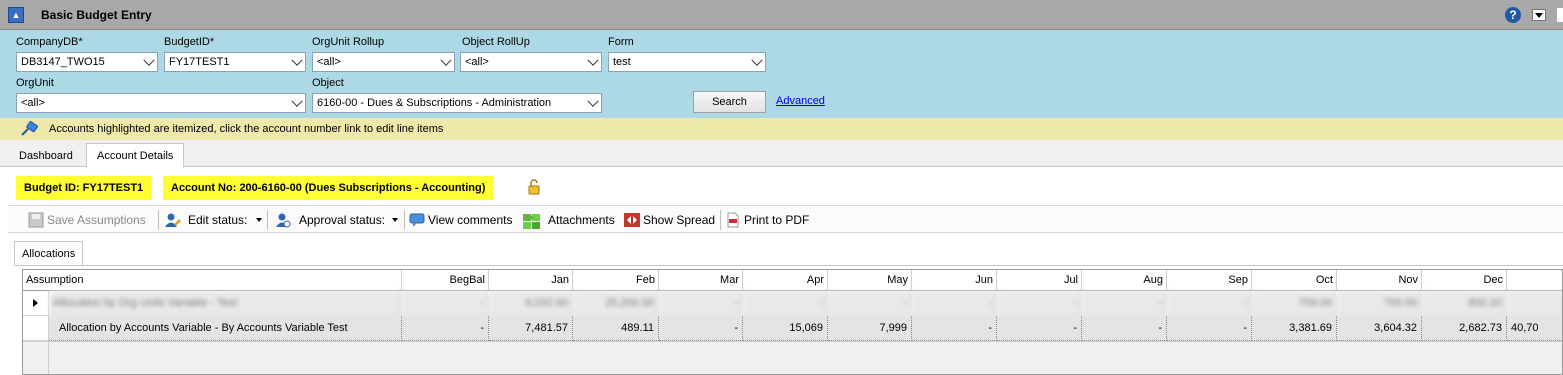 The width and height of the screenshot is (1563, 375). What do you see at coordinates (785, 303) in the screenshot?
I see `apr-cell: -` at bounding box center [785, 303].